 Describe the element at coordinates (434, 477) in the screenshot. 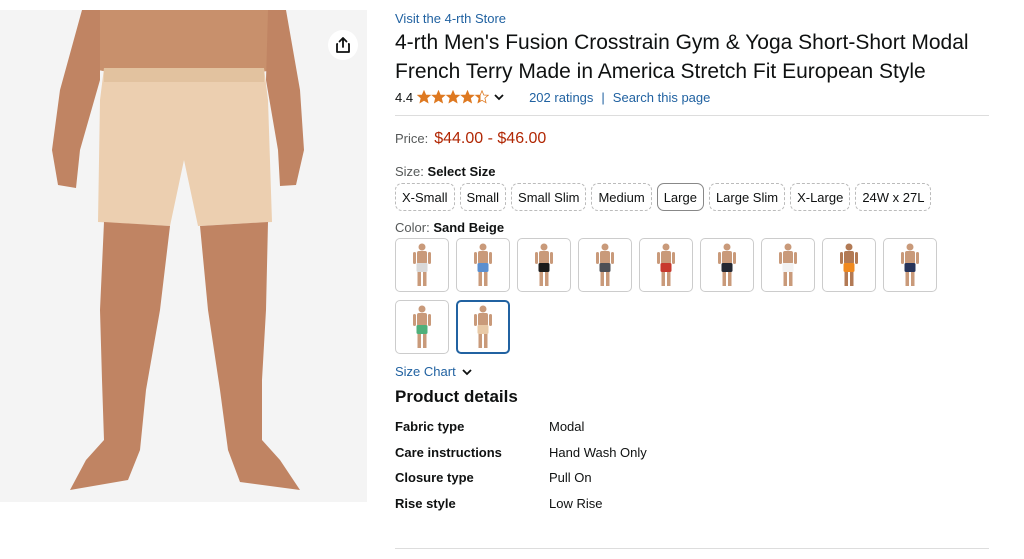

I see `detail-key: Closure type` at that location.